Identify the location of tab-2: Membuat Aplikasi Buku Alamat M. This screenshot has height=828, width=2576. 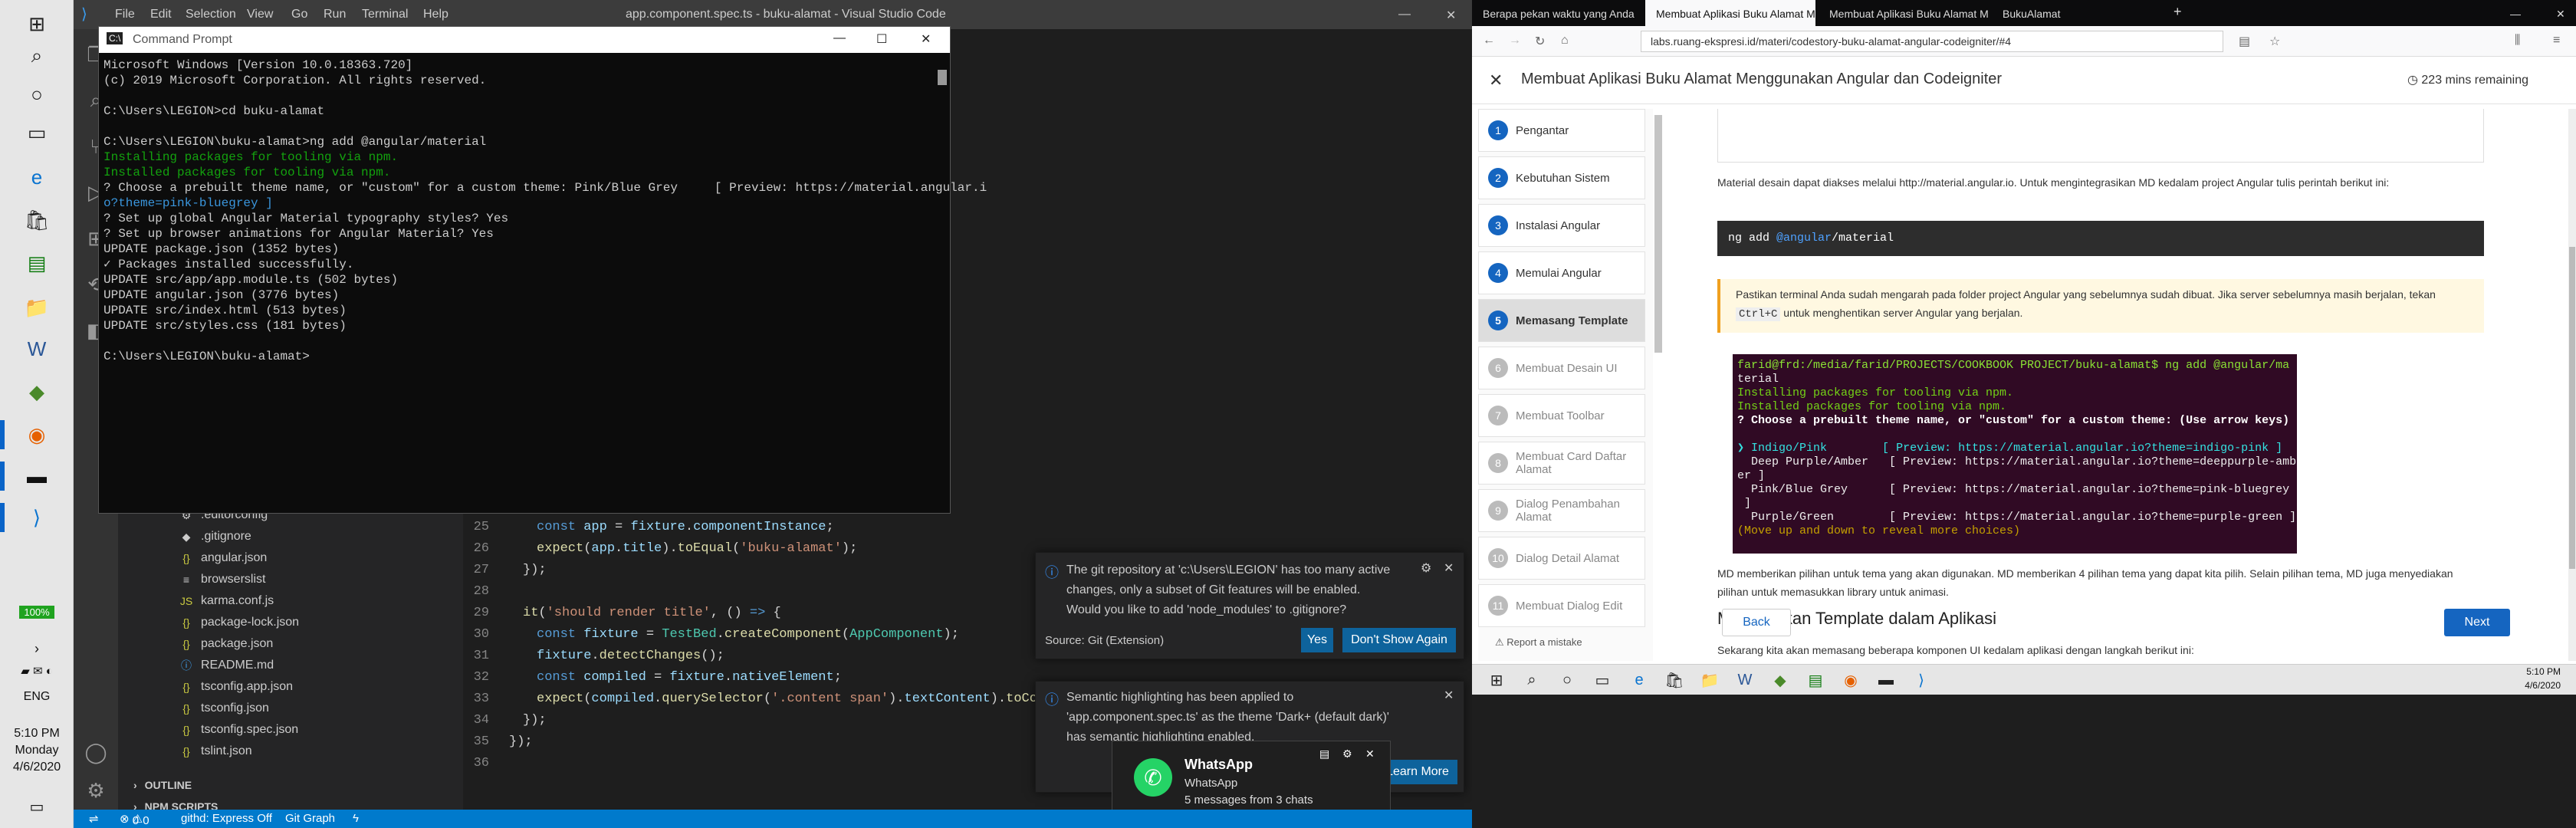
(1730, 13).